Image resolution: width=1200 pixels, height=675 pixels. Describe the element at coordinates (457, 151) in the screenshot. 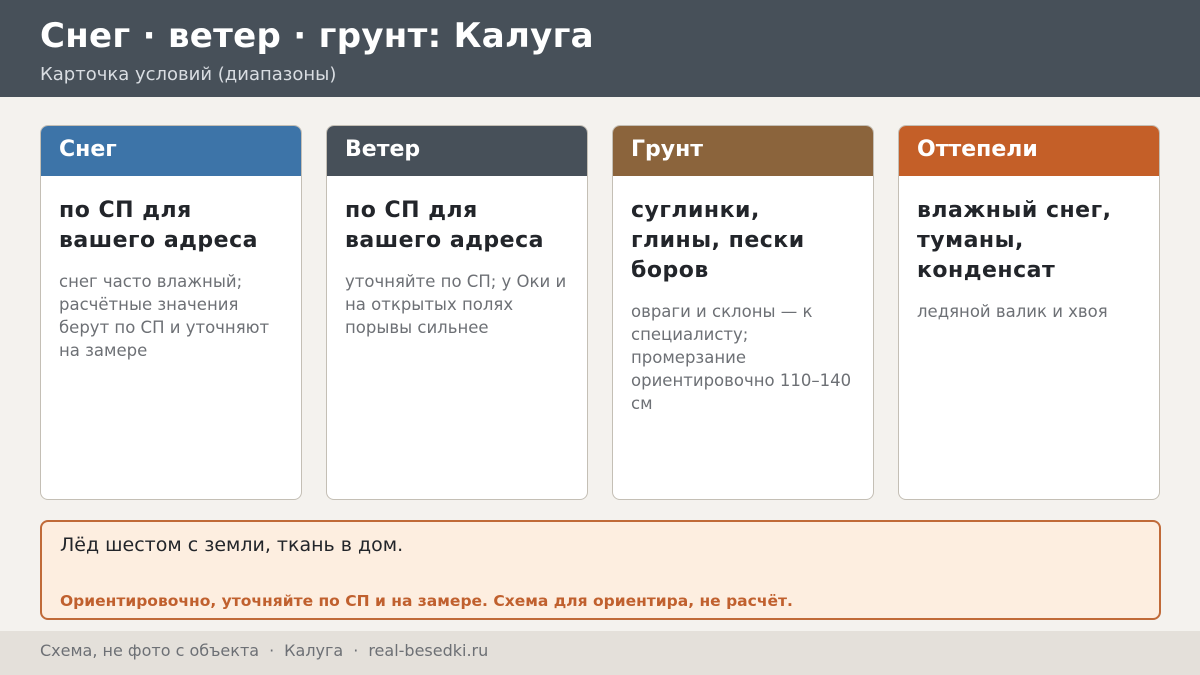

I see `card-wind-header: Ветер` at that location.